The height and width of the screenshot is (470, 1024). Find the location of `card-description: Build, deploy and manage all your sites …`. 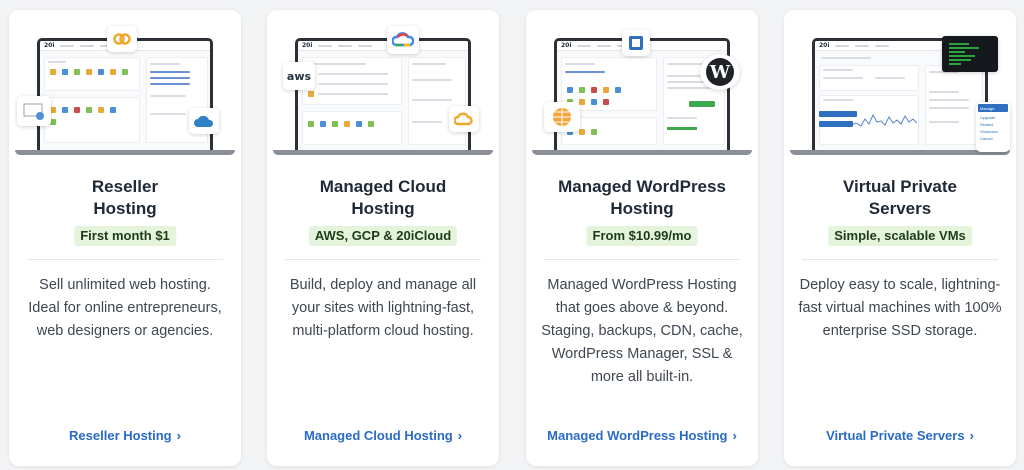

card-description: Build, deploy and manage all your sites … is located at coordinates (383, 308).